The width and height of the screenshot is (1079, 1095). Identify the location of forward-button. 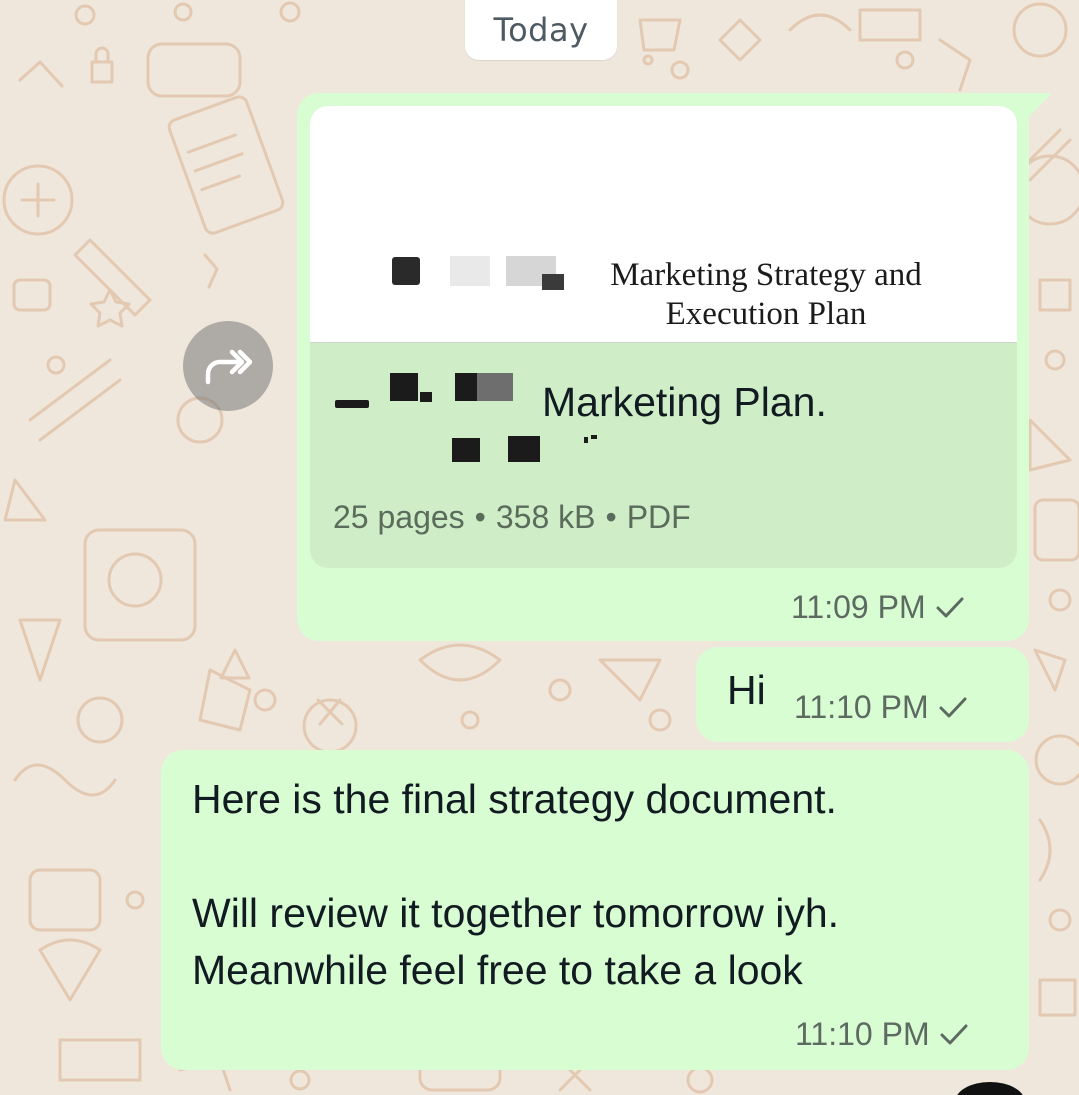
(228, 366).